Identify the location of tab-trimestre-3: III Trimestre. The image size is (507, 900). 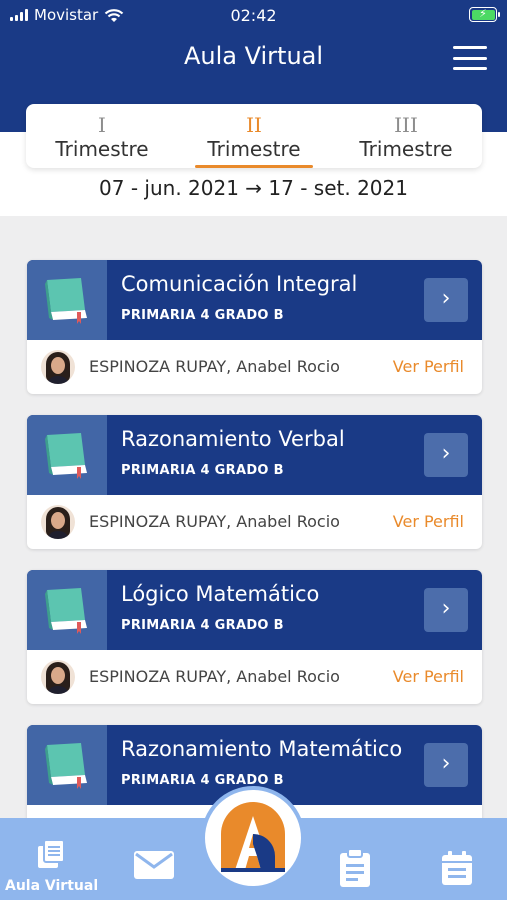
(406, 136).